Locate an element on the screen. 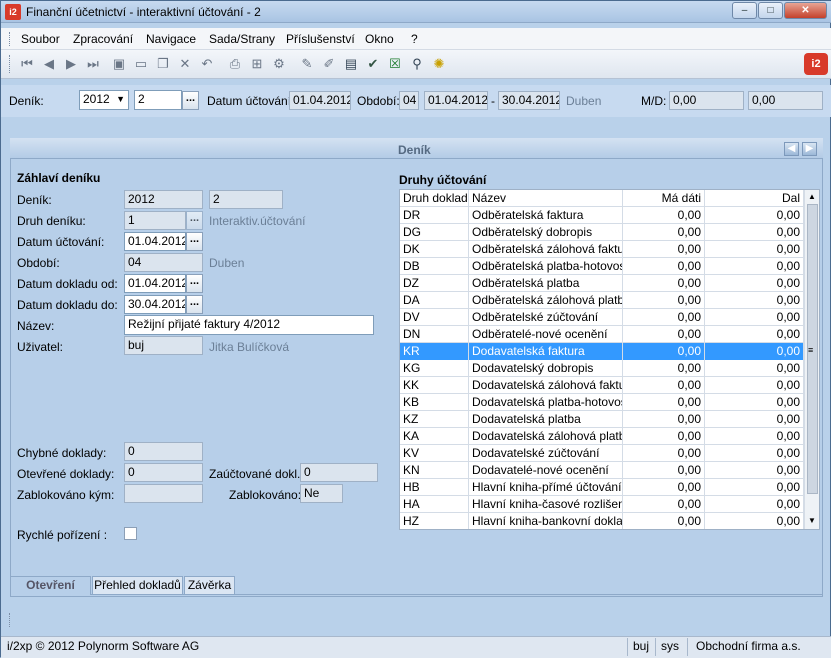 Image resolution: width=831 pixels, height=658 pixels. menu-help: ? is located at coordinates (414, 39).